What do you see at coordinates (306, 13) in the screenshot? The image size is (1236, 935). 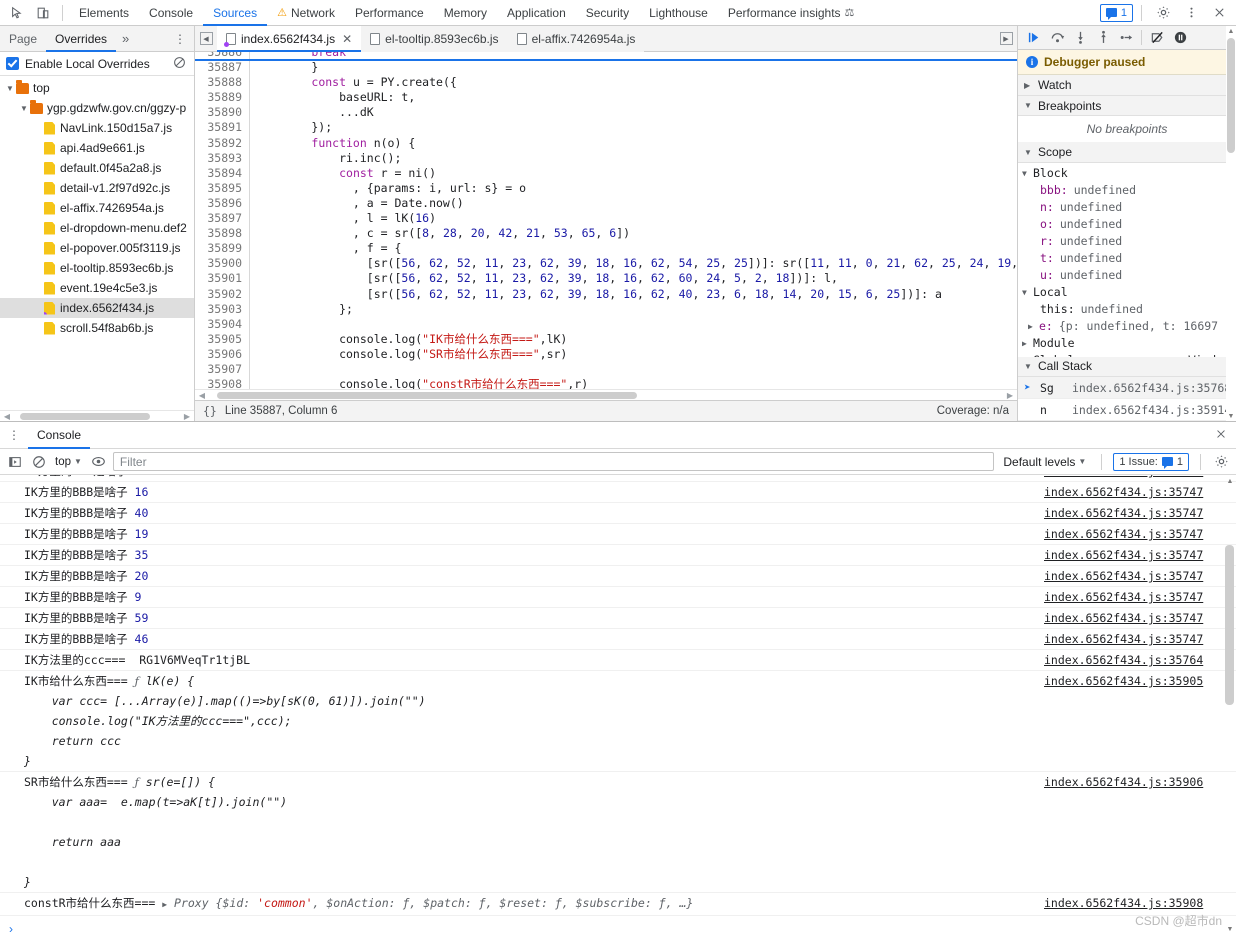 I see `tab-network: ⚠ Network` at bounding box center [306, 13].